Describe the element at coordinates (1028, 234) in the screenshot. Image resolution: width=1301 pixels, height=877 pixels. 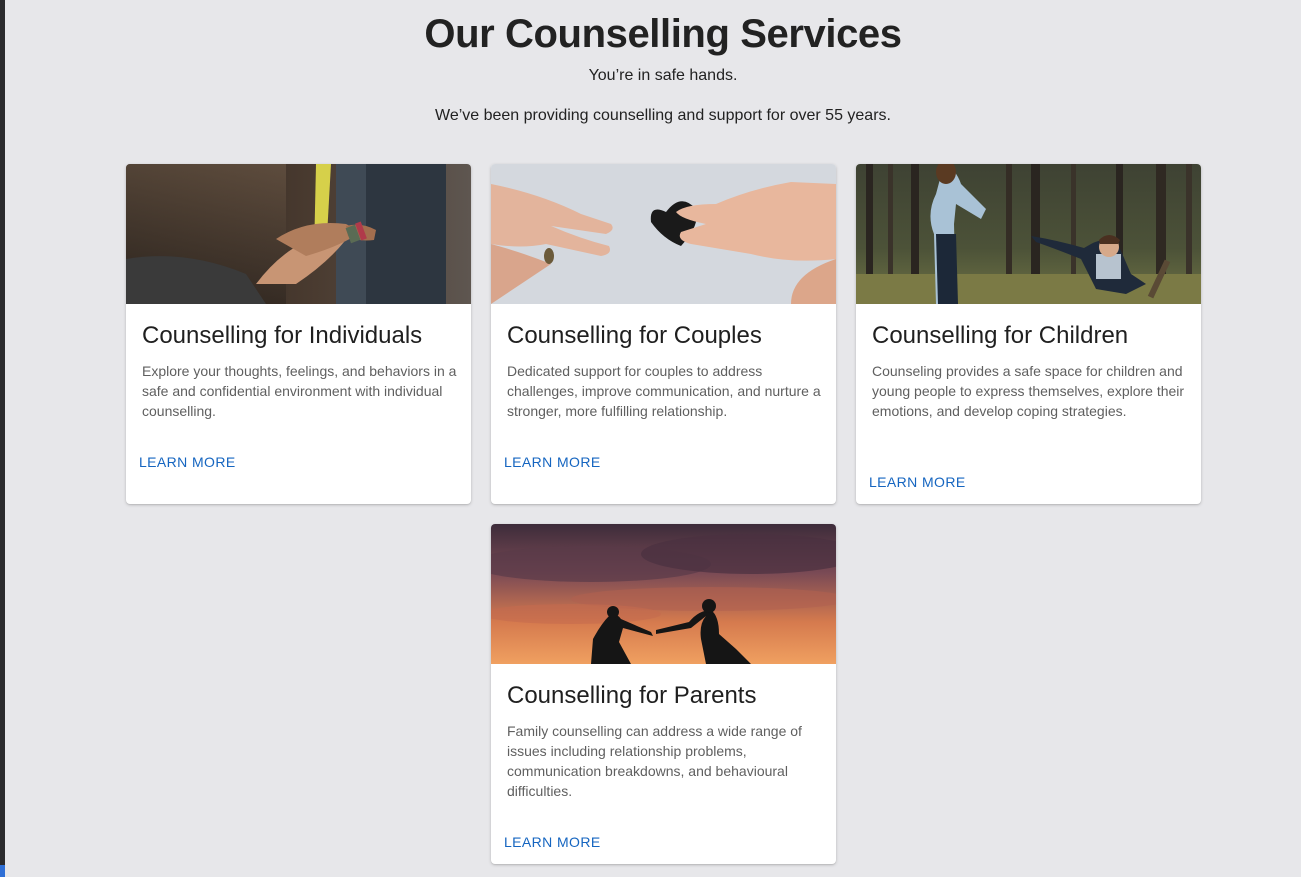
I see `parent-child-forest-photo` at that location.